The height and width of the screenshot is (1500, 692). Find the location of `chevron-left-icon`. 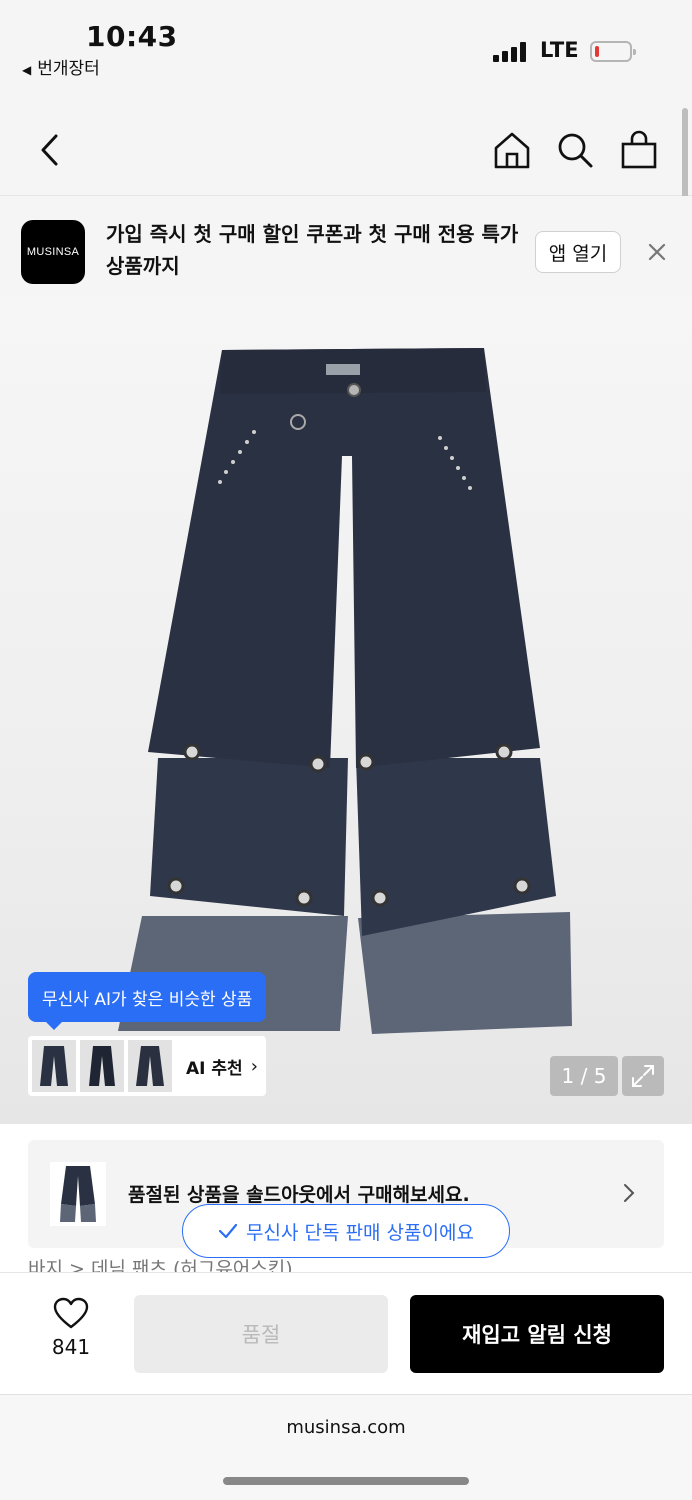

chevron-left-icon is located at coordinates (49, 150).